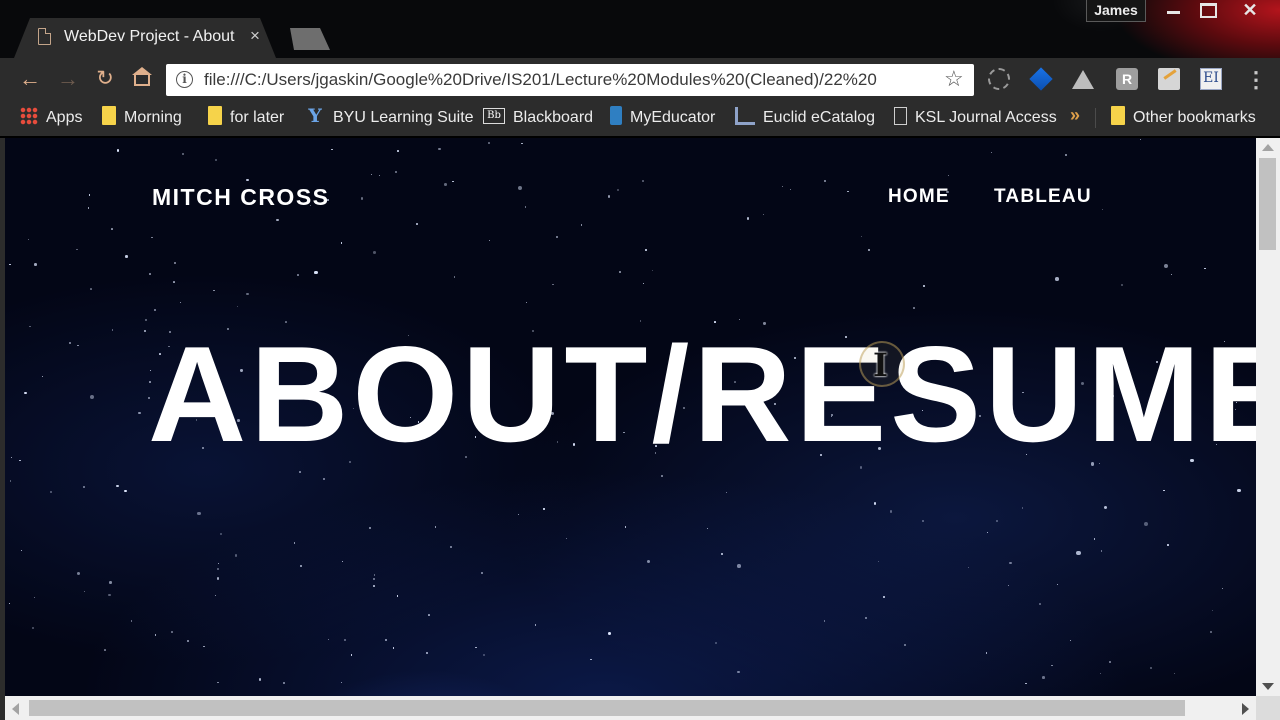 Image resolution: width=1280 pixels, height=720 pixels. I want to click on bookmark-ksl-journal-access: KSL Journal Access, so click(975, 117).